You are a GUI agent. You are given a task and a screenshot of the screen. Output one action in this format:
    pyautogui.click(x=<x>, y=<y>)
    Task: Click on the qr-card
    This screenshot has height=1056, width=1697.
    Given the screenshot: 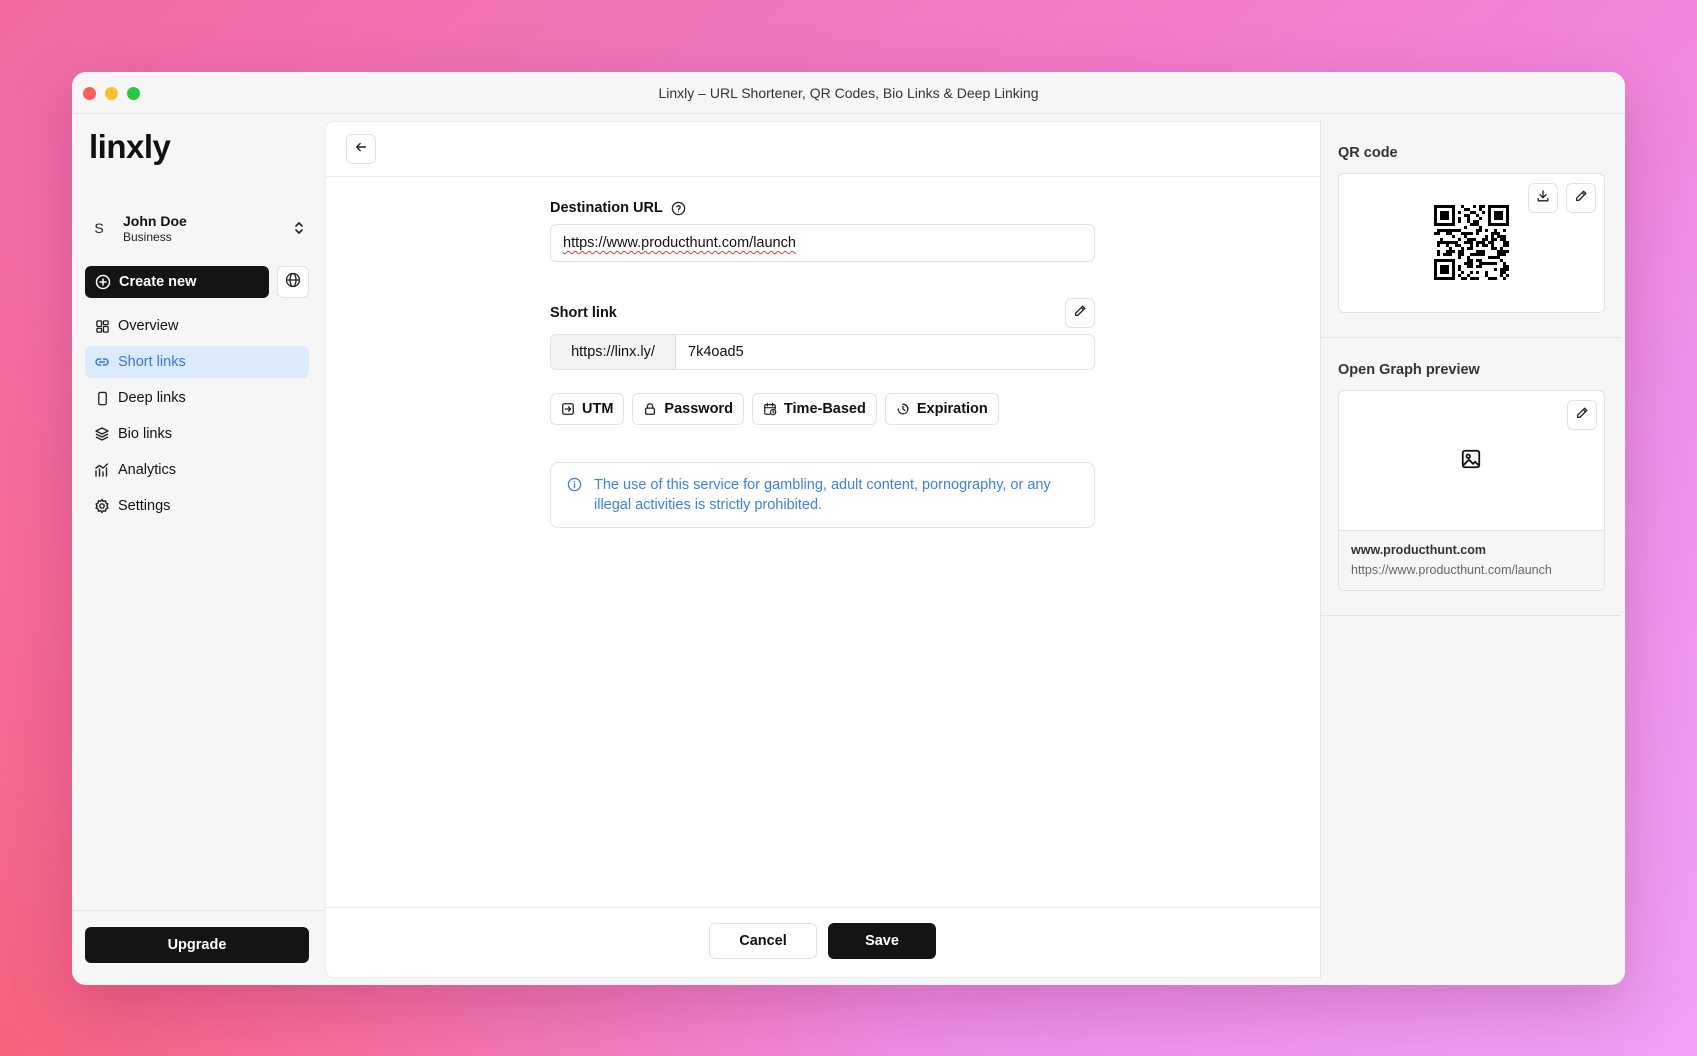 What is the action you would take?
    pyautogui.click(x=1471, y=243)
    